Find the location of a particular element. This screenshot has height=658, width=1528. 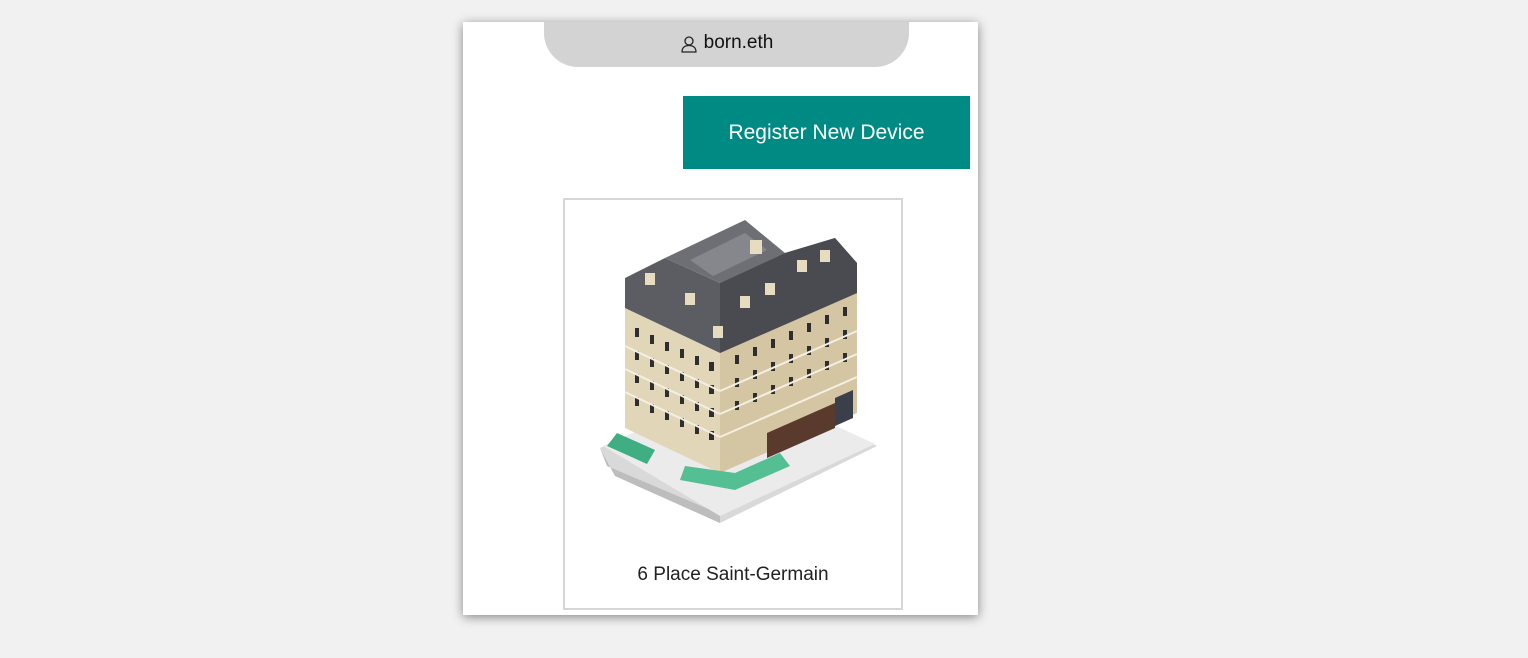

register-new-device-button: Register New Device is located at coordinates (826, 132).